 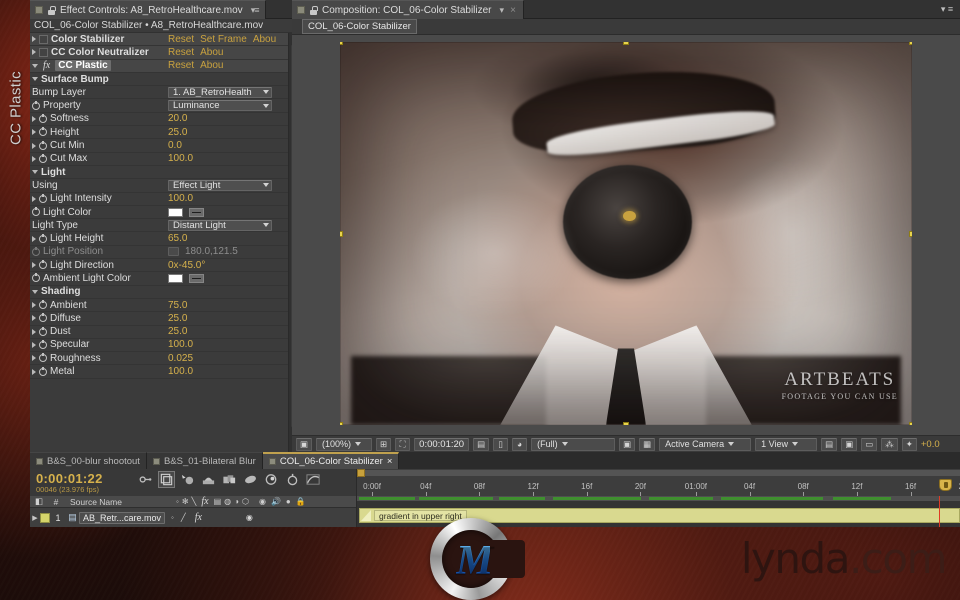 I want to click on panel-menu-icon: ▾, so click(x=502, y=10).